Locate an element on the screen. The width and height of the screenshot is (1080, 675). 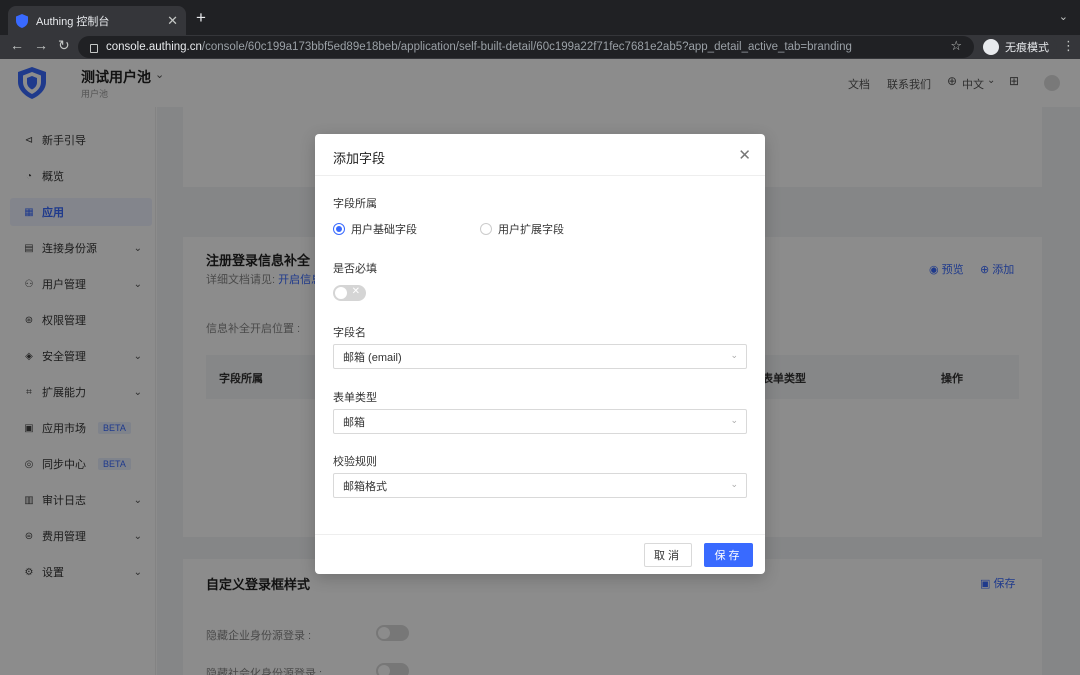
forward-icon: → is located at coordinates (41, 45).